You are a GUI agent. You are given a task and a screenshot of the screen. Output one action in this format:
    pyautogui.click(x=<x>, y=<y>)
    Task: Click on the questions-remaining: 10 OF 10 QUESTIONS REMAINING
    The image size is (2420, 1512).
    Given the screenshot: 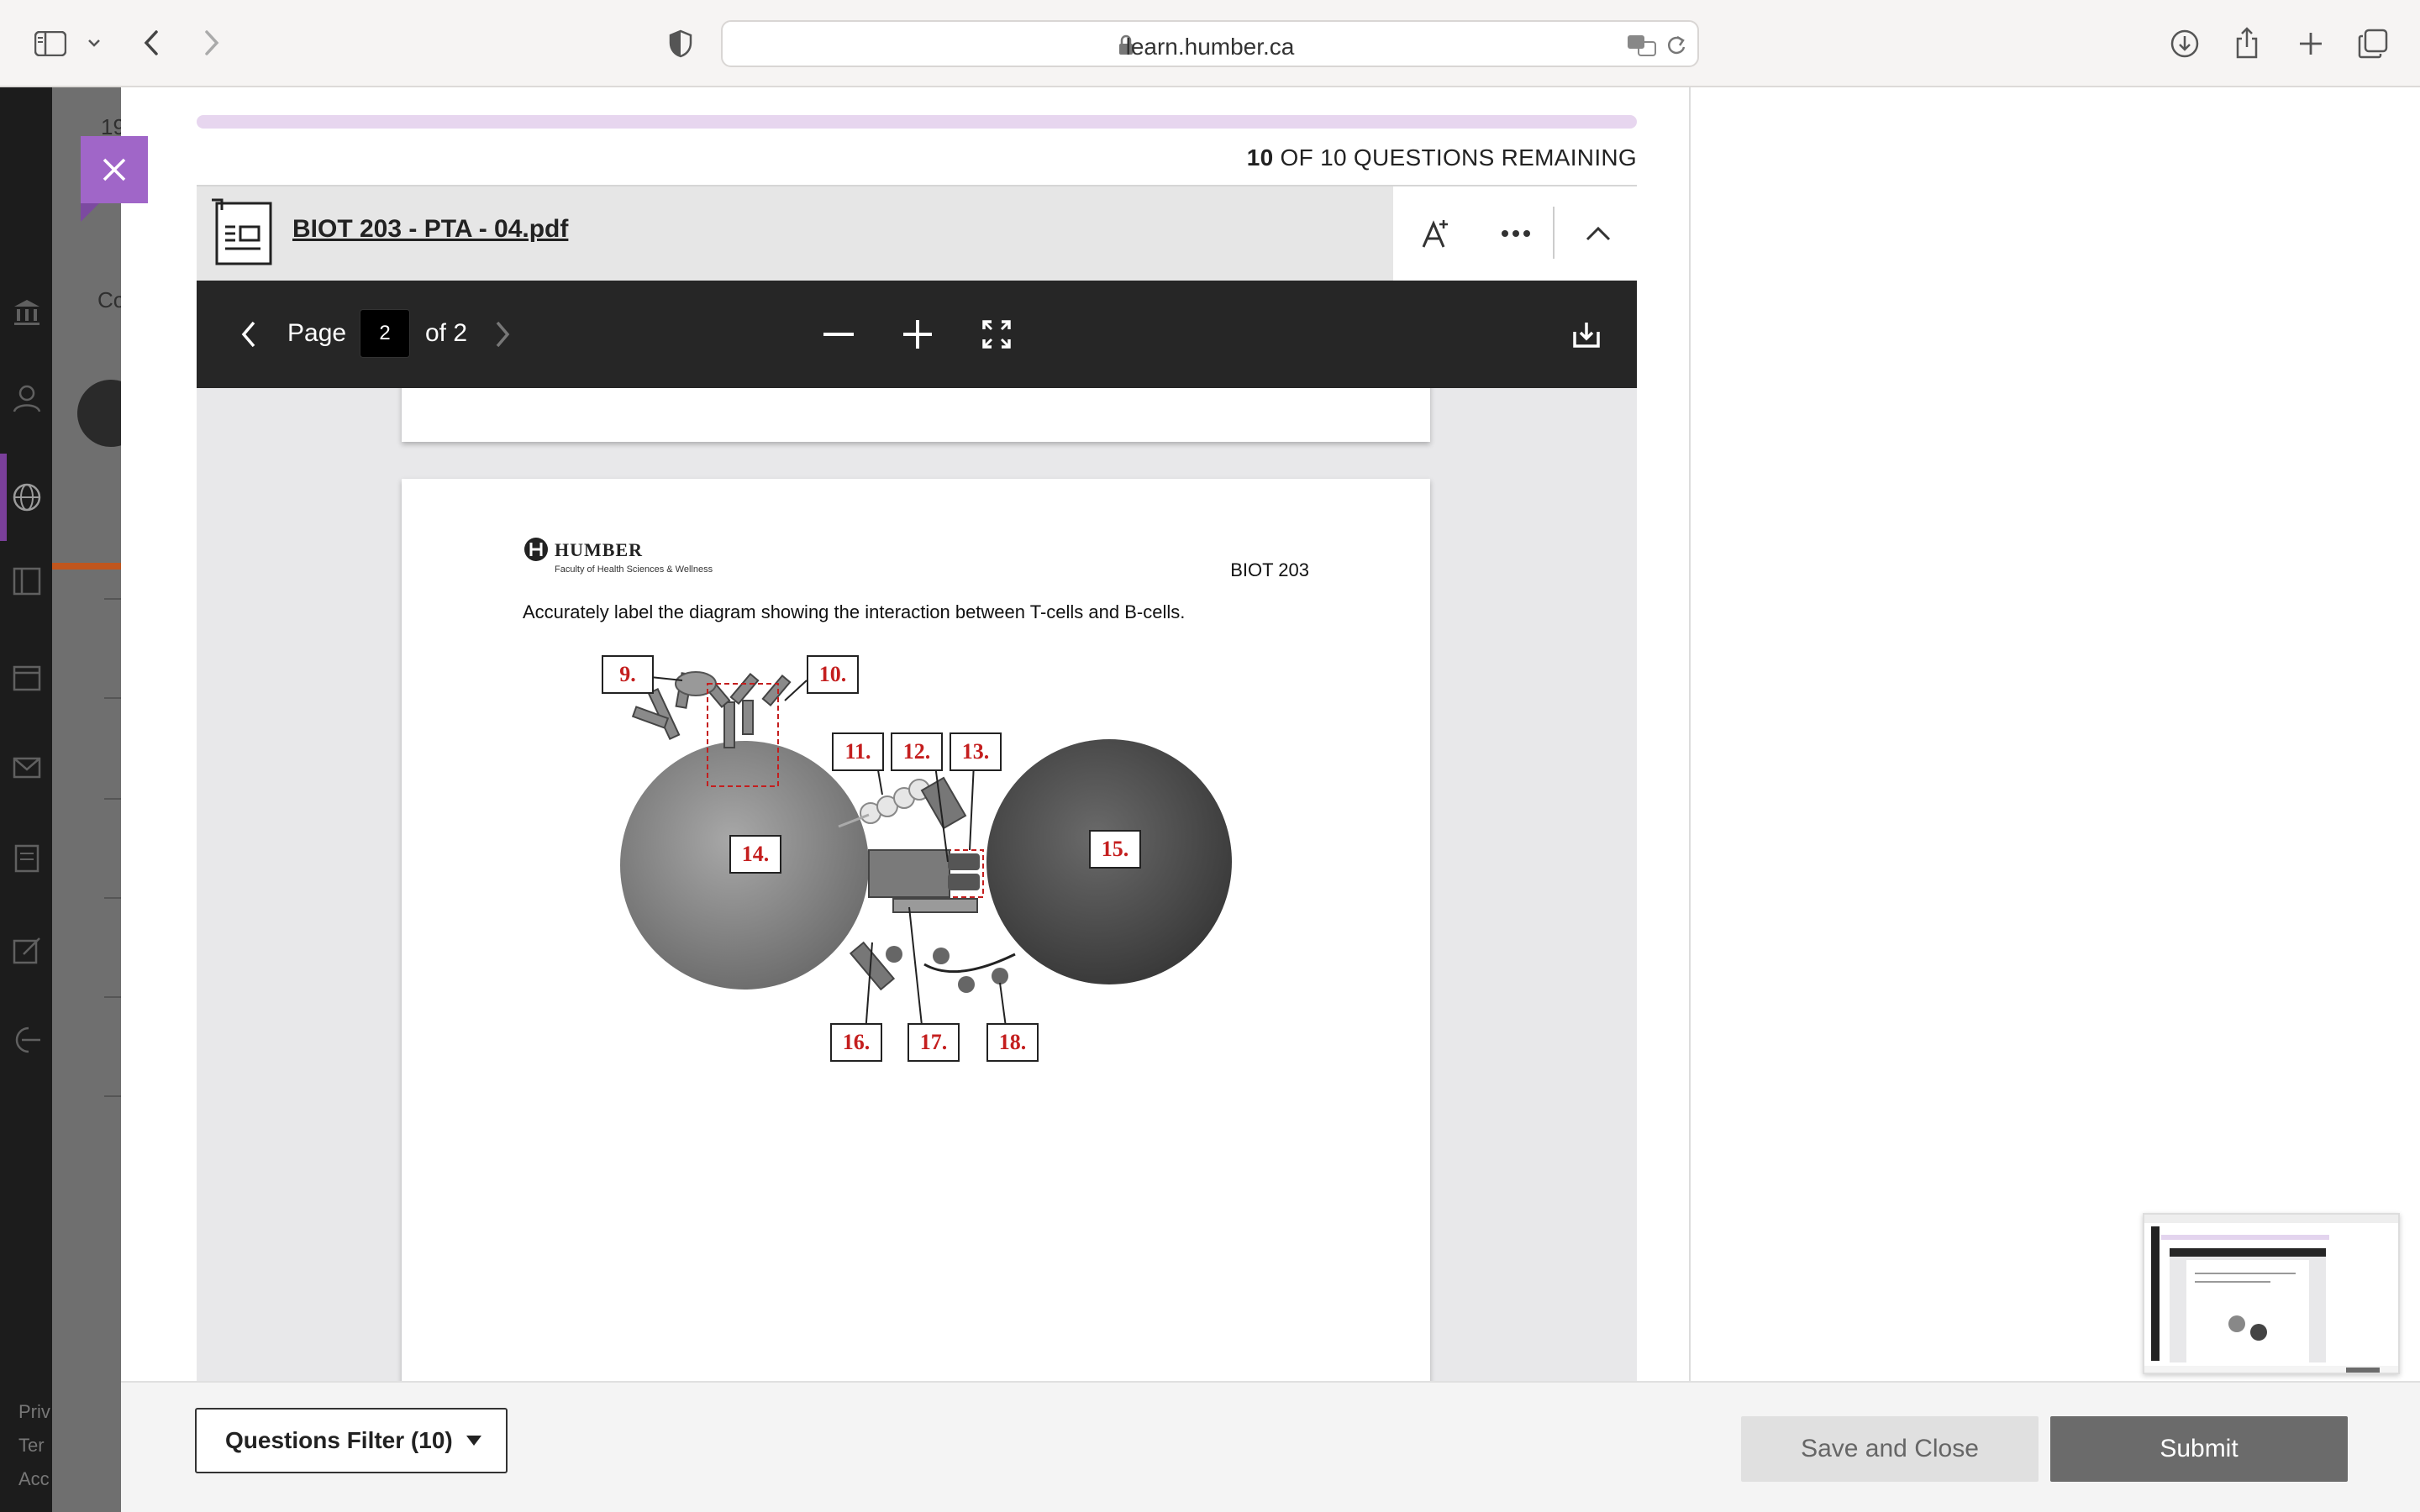 What is the action you would take?
    pyautogui.click(x=1364, y=157)
    